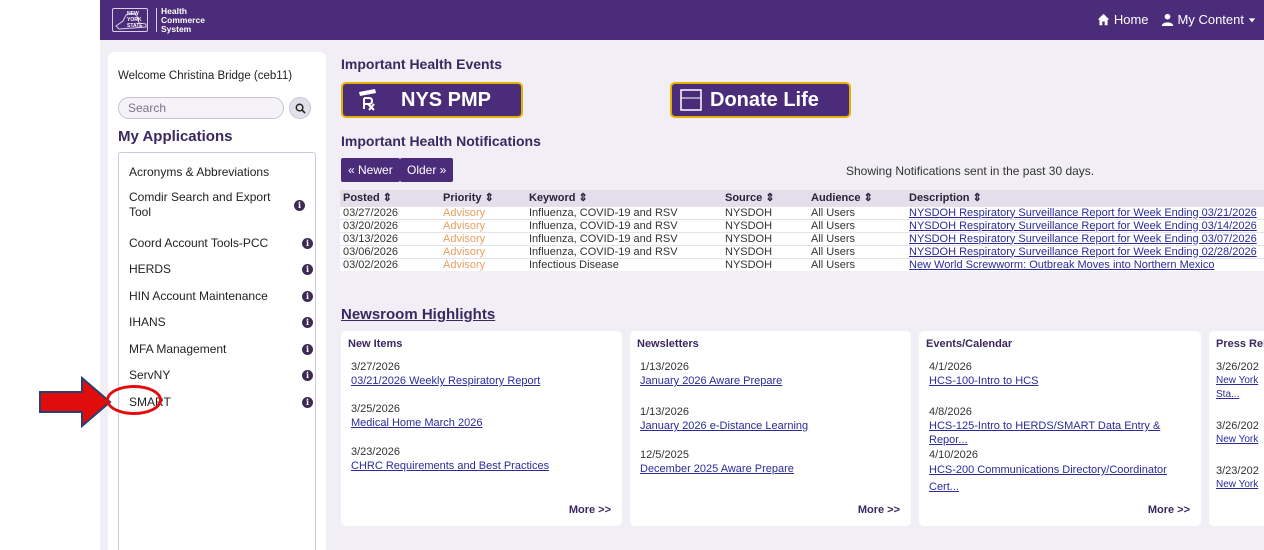 The width and height of the screenshot is (1264, 550). Describe the element at coordinates (765, 238) in the screenshot. I see `cell-source: NYSDOH` at that location.